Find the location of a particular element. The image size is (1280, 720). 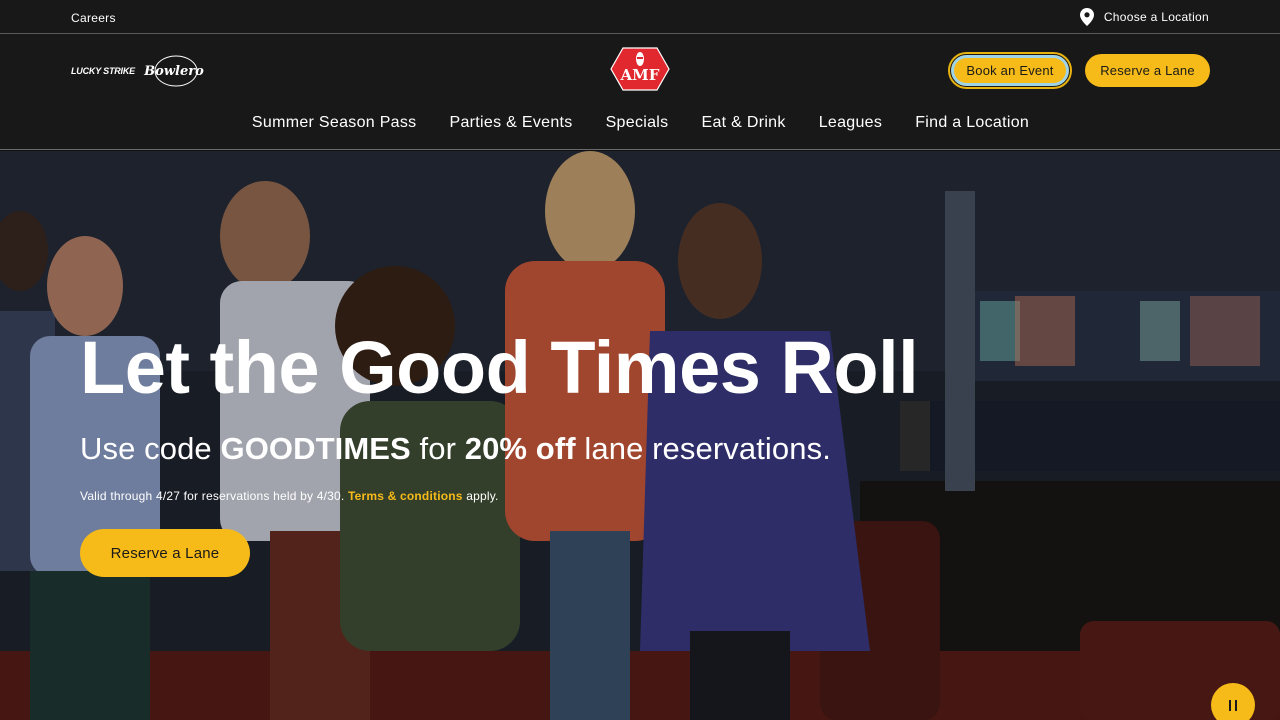

reserve-lane-button: Reserve a Lane is located at coordinates (1147, 70).